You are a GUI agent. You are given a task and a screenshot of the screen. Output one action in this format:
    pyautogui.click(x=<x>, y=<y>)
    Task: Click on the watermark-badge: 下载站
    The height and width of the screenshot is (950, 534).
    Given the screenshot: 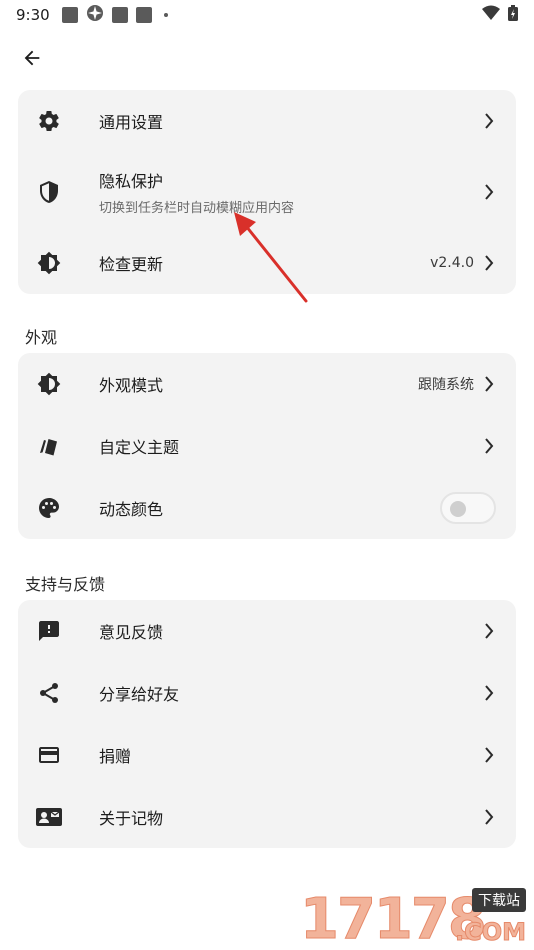 What is the action you would take?
    pyautogui.click(x=499, y=900)
    